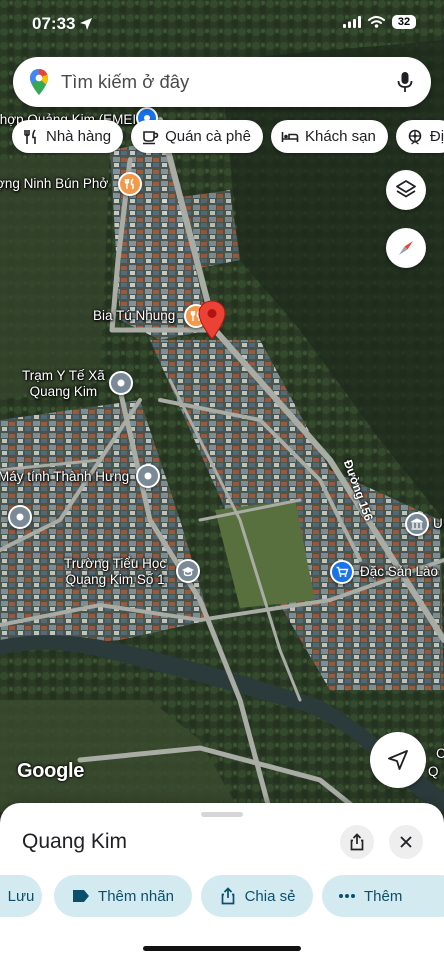 The width and height of the screenshot is (444, 960). I want to click on chip-label: Nhà hàng, so click(79, 136).